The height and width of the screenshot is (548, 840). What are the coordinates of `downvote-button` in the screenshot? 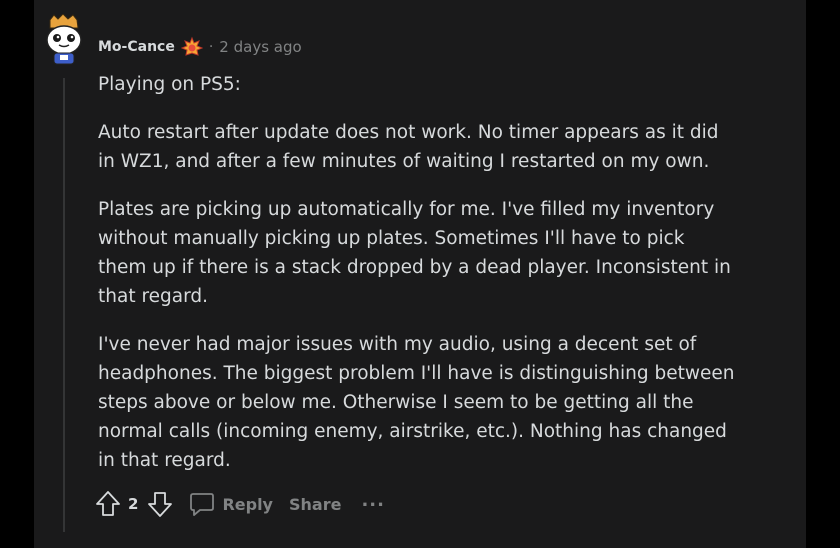 It's located at (160, 504).